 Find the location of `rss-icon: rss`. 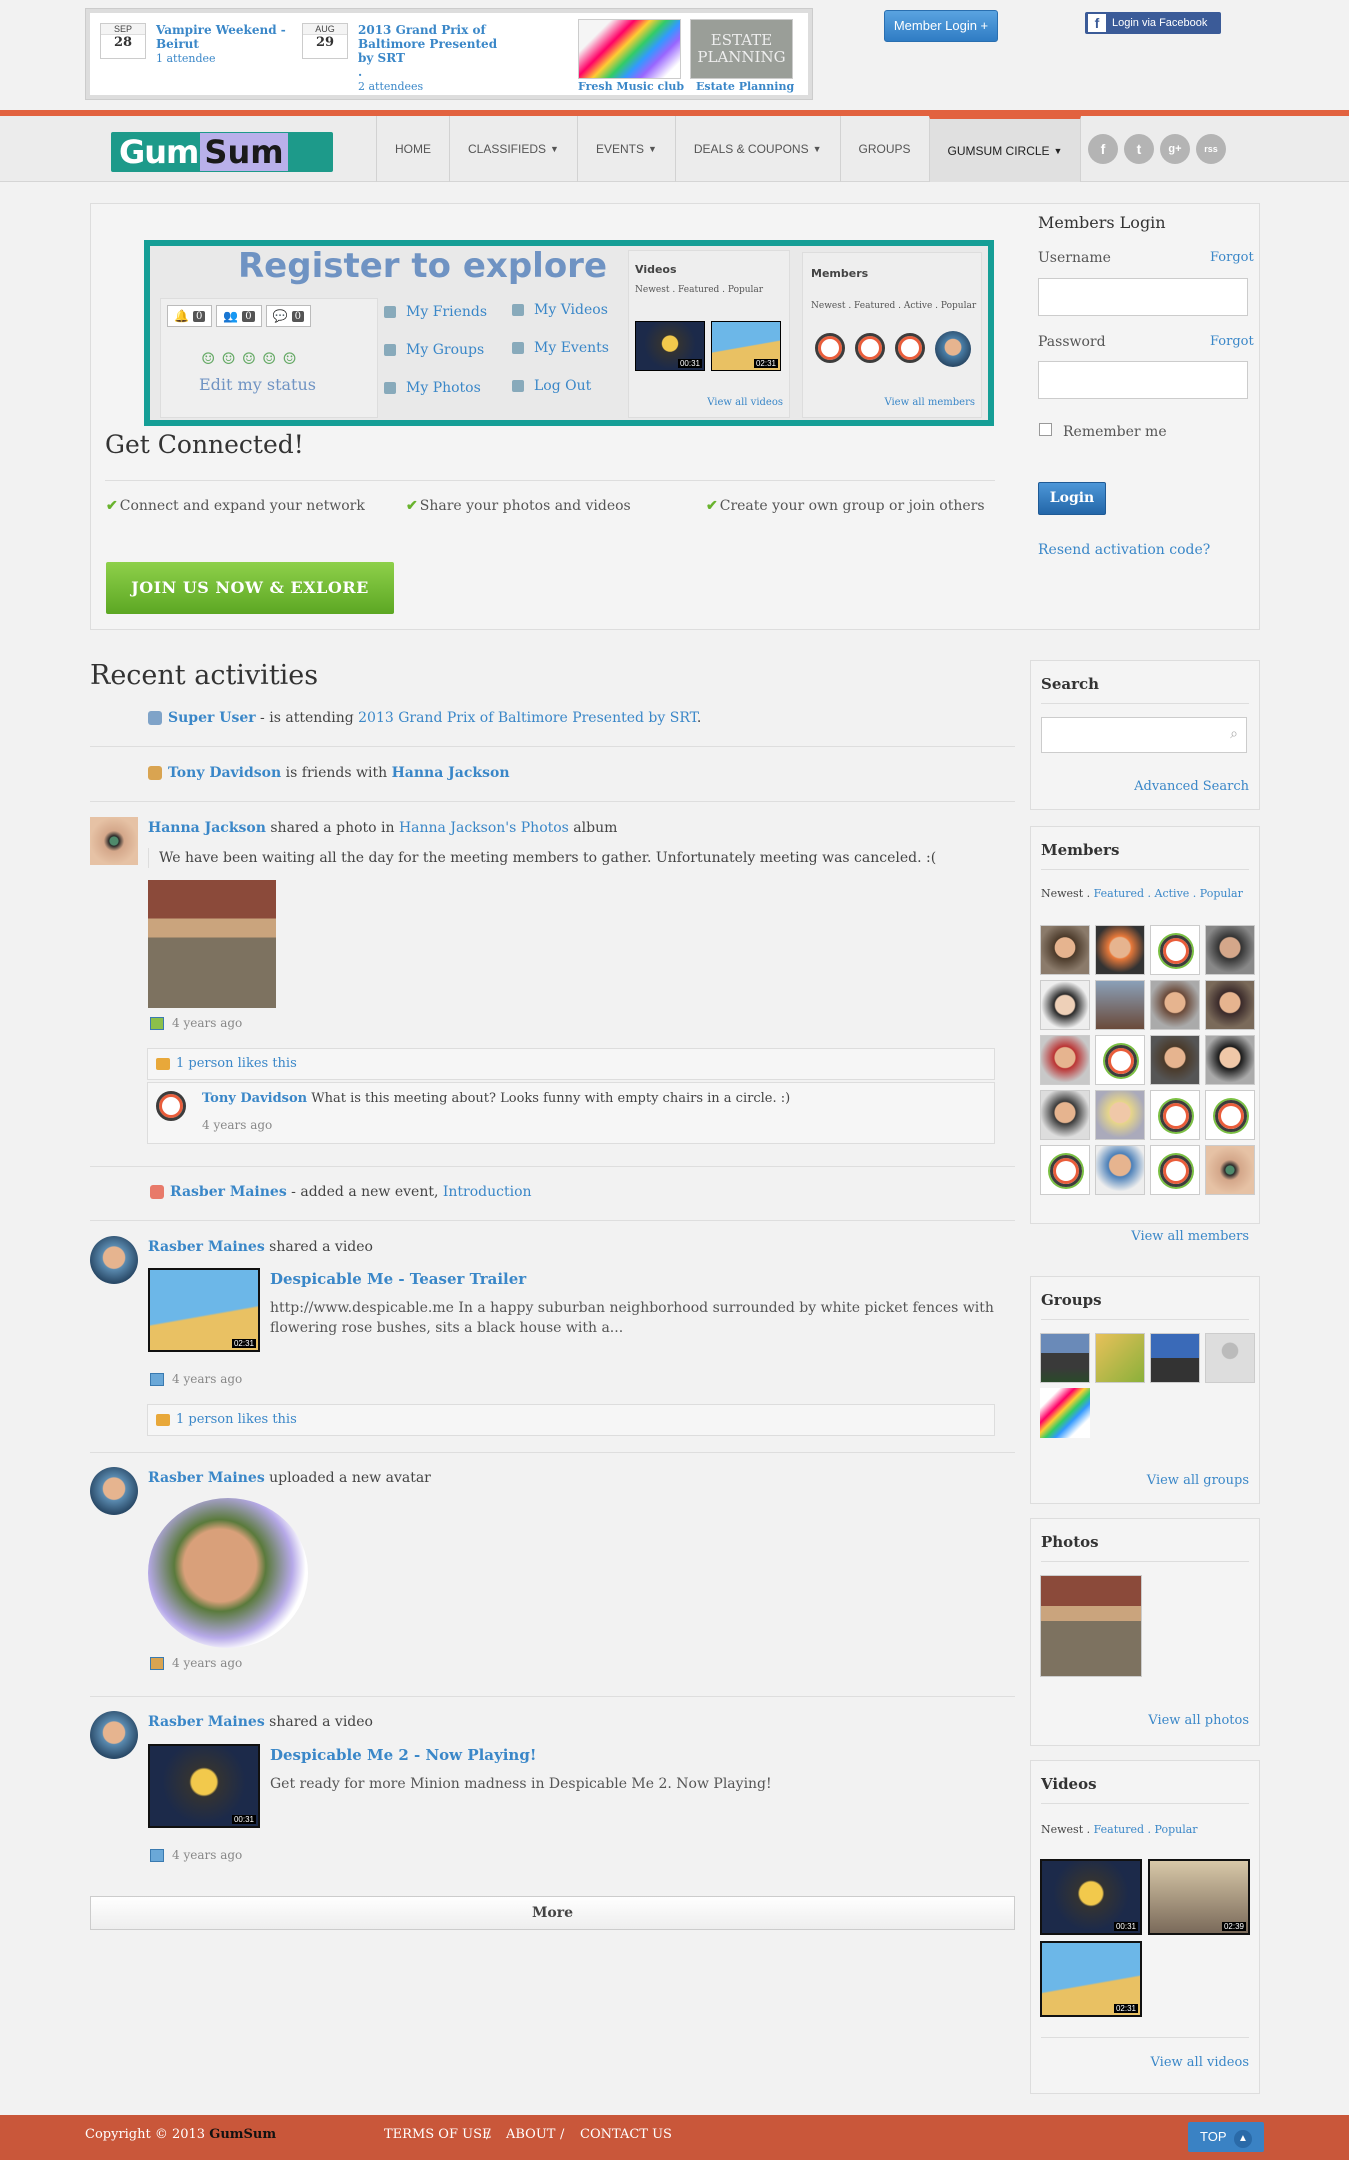

rss-icon: rss is located at coordinates (1211, 149).